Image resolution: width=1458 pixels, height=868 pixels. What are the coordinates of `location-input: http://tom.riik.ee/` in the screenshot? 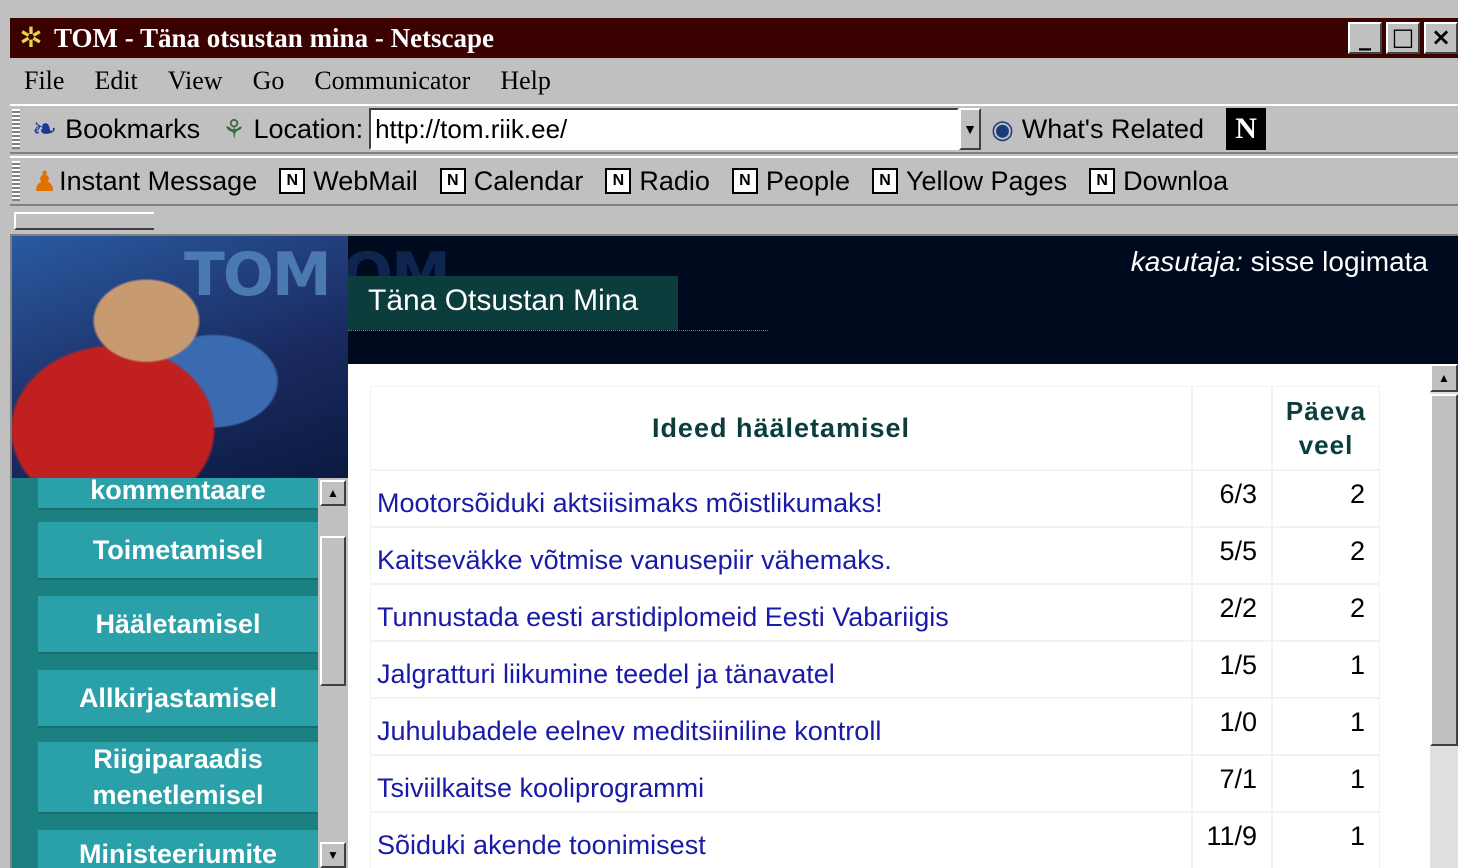 It's located at (664, 129).